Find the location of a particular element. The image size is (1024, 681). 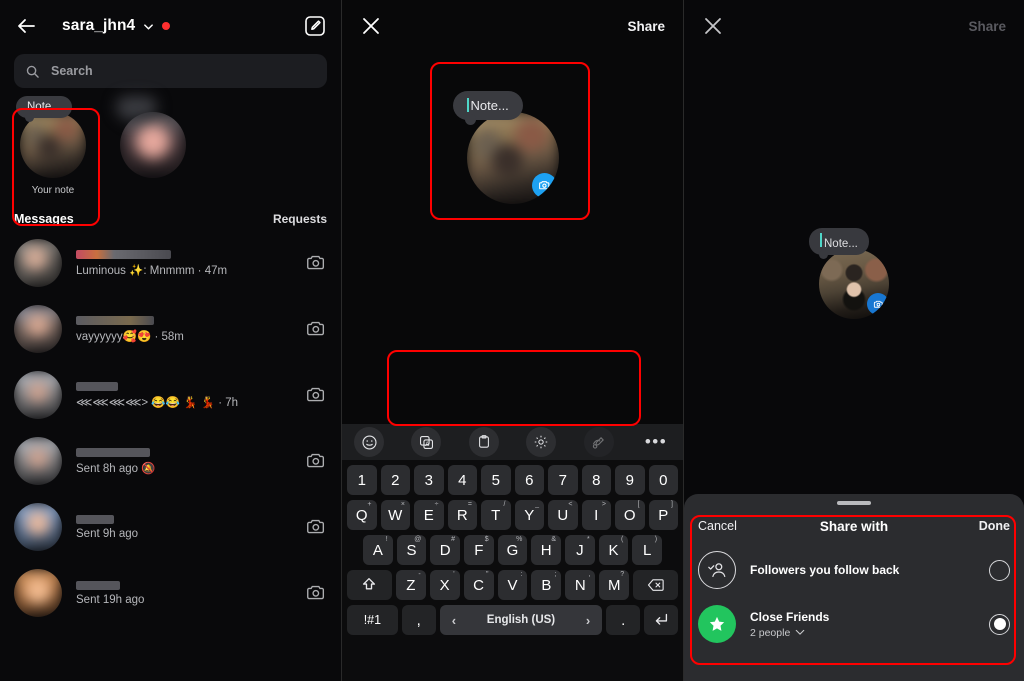

key-o: [O is located at coordinates (630, 515).